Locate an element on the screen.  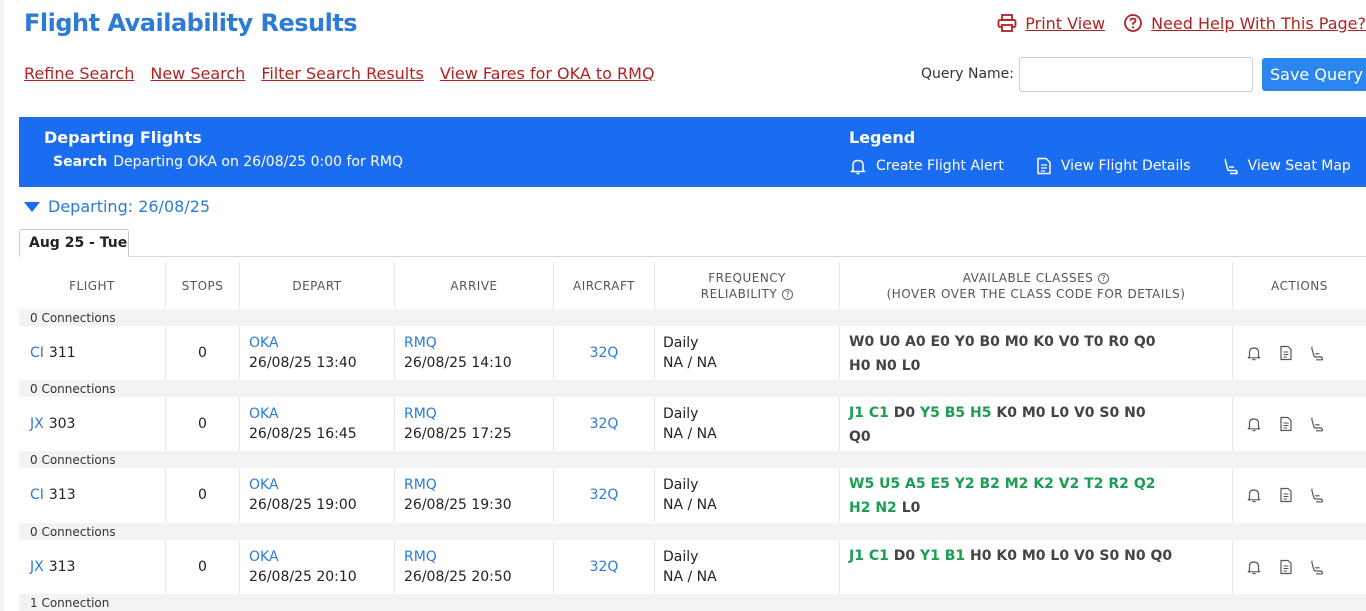
class-code: H5 is located at coordinates (980, 413).